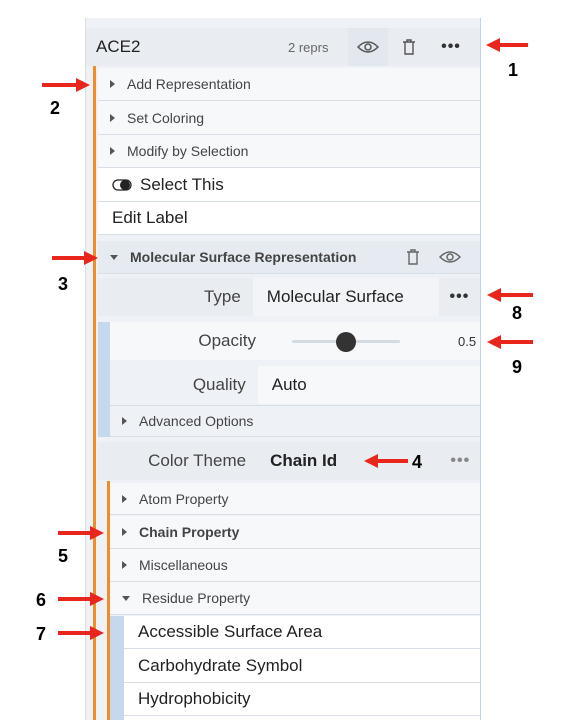 The height and width of the screenshot is (720, 570). Describe the element at coordinates (219, 384) in the screenshot. I see `quality-label: Quality` at that location.